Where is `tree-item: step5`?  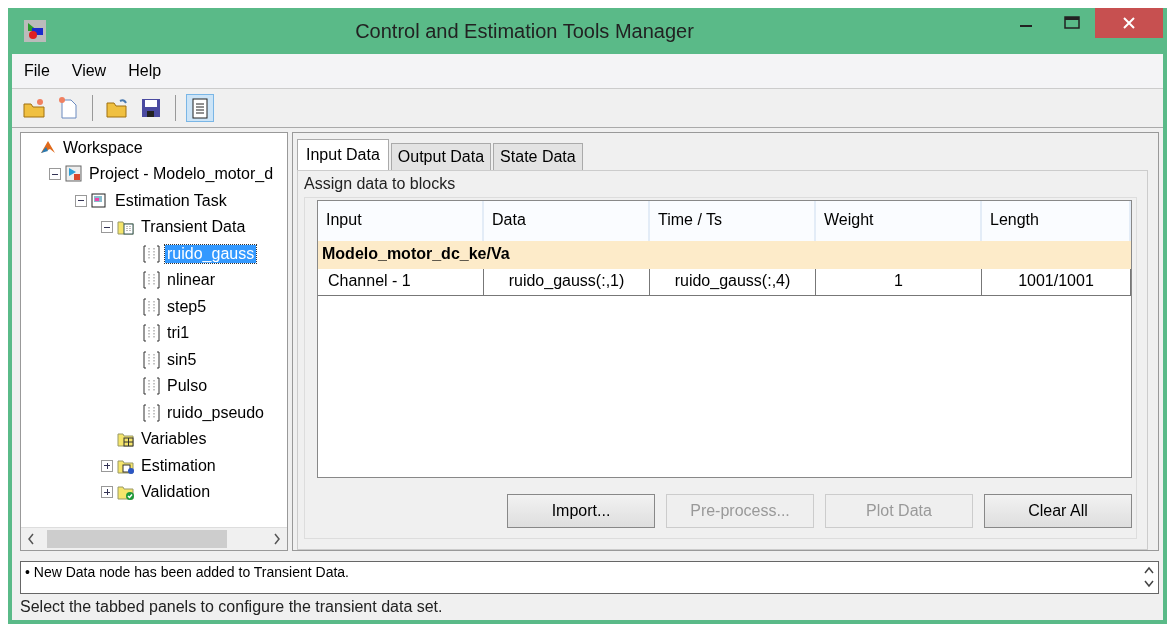
tree-item: step5 is located at coordinates (187, 306).